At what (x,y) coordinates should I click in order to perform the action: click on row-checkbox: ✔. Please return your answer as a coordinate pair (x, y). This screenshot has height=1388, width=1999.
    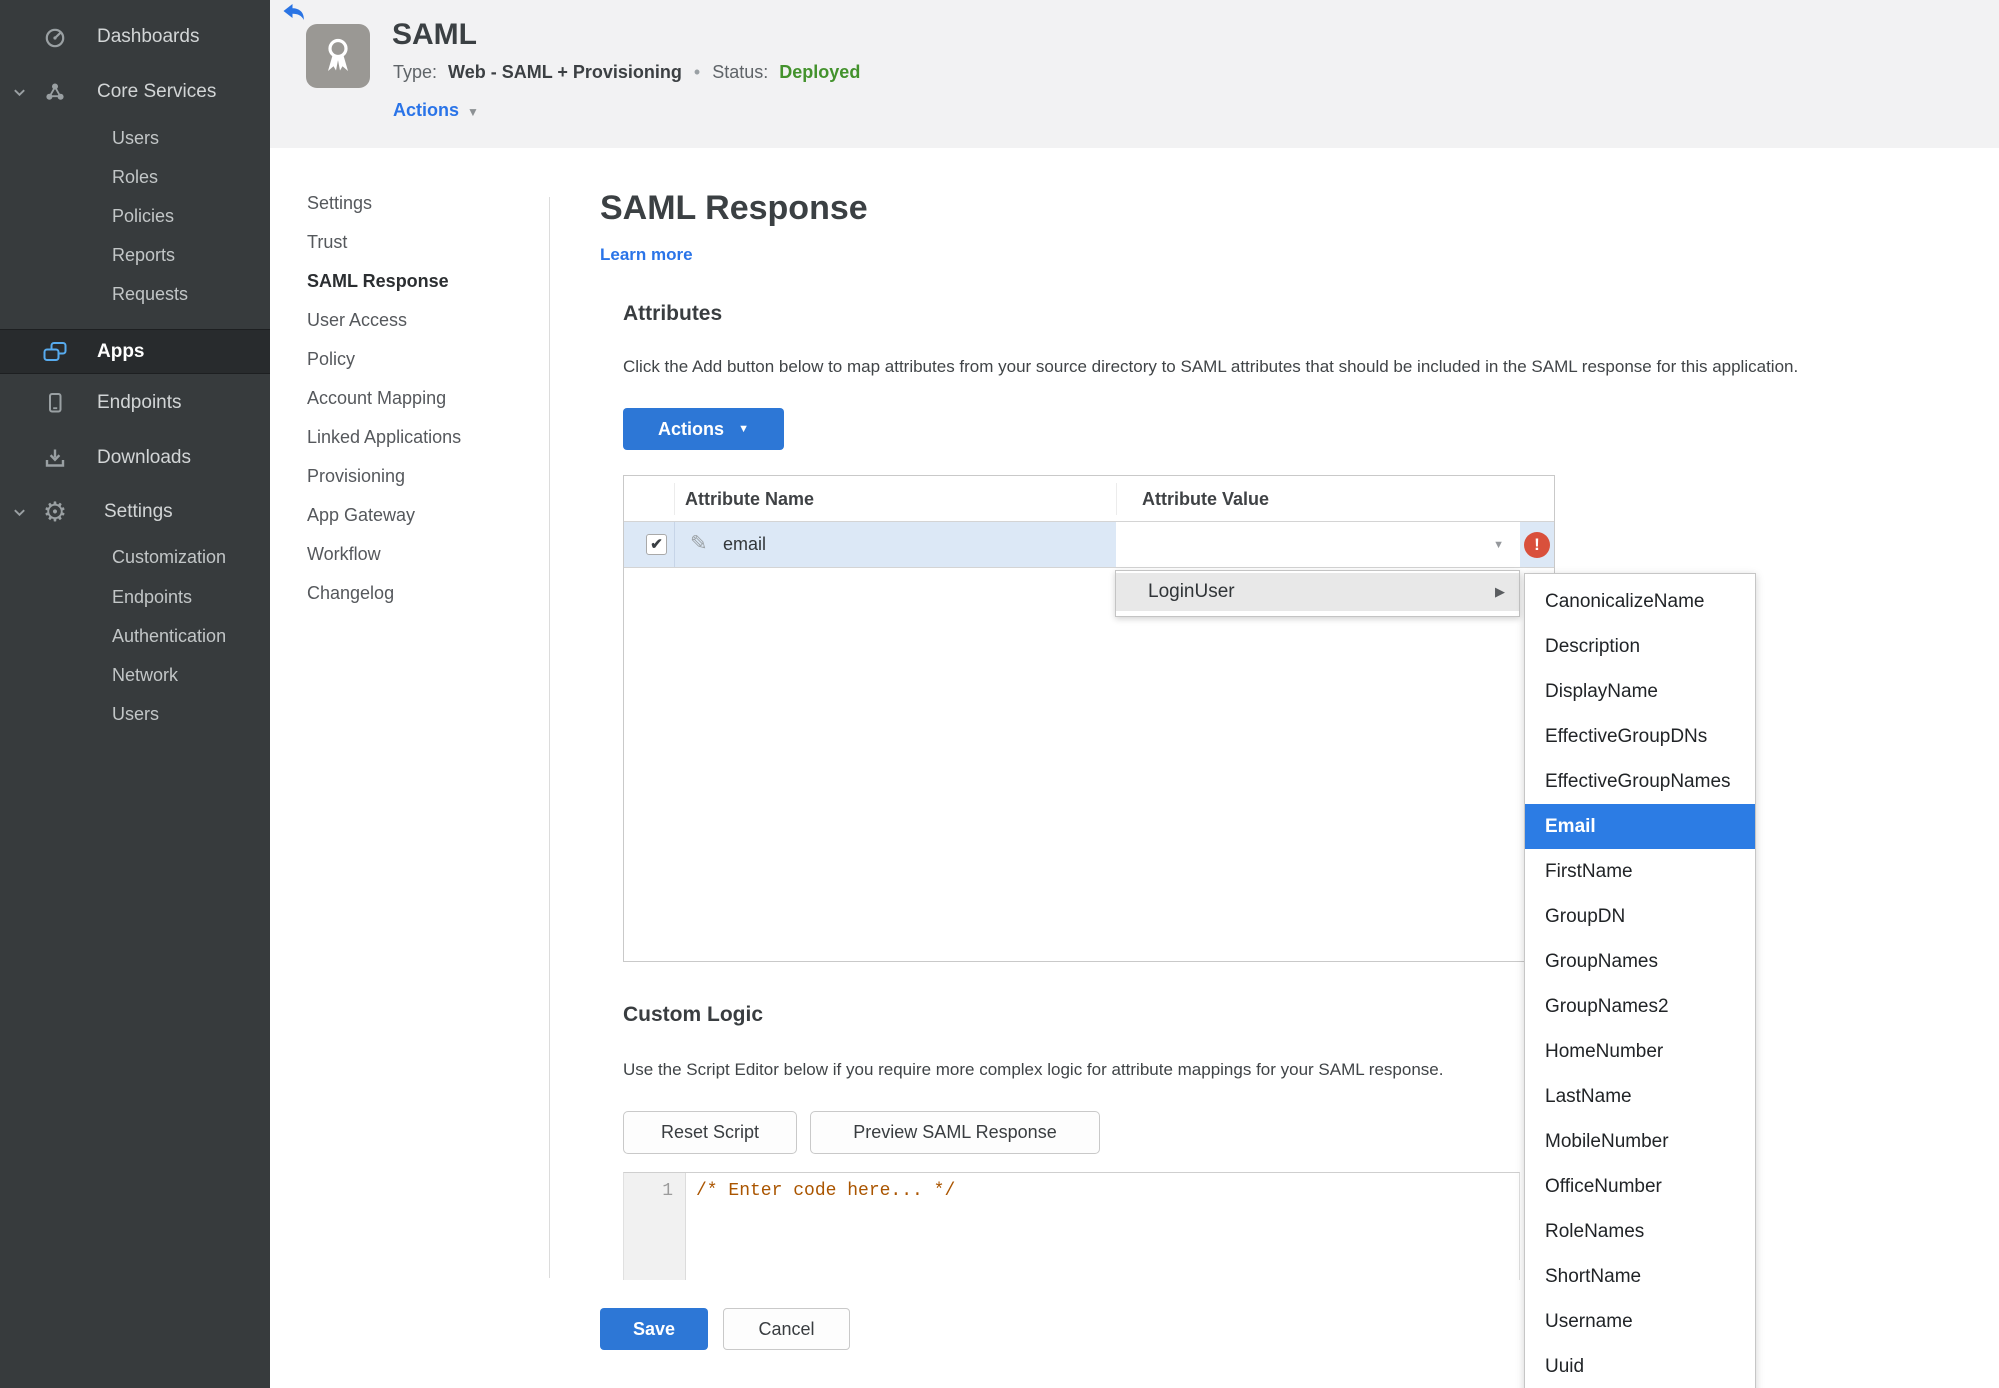
    Looking at the image, I should click on (656, 544).